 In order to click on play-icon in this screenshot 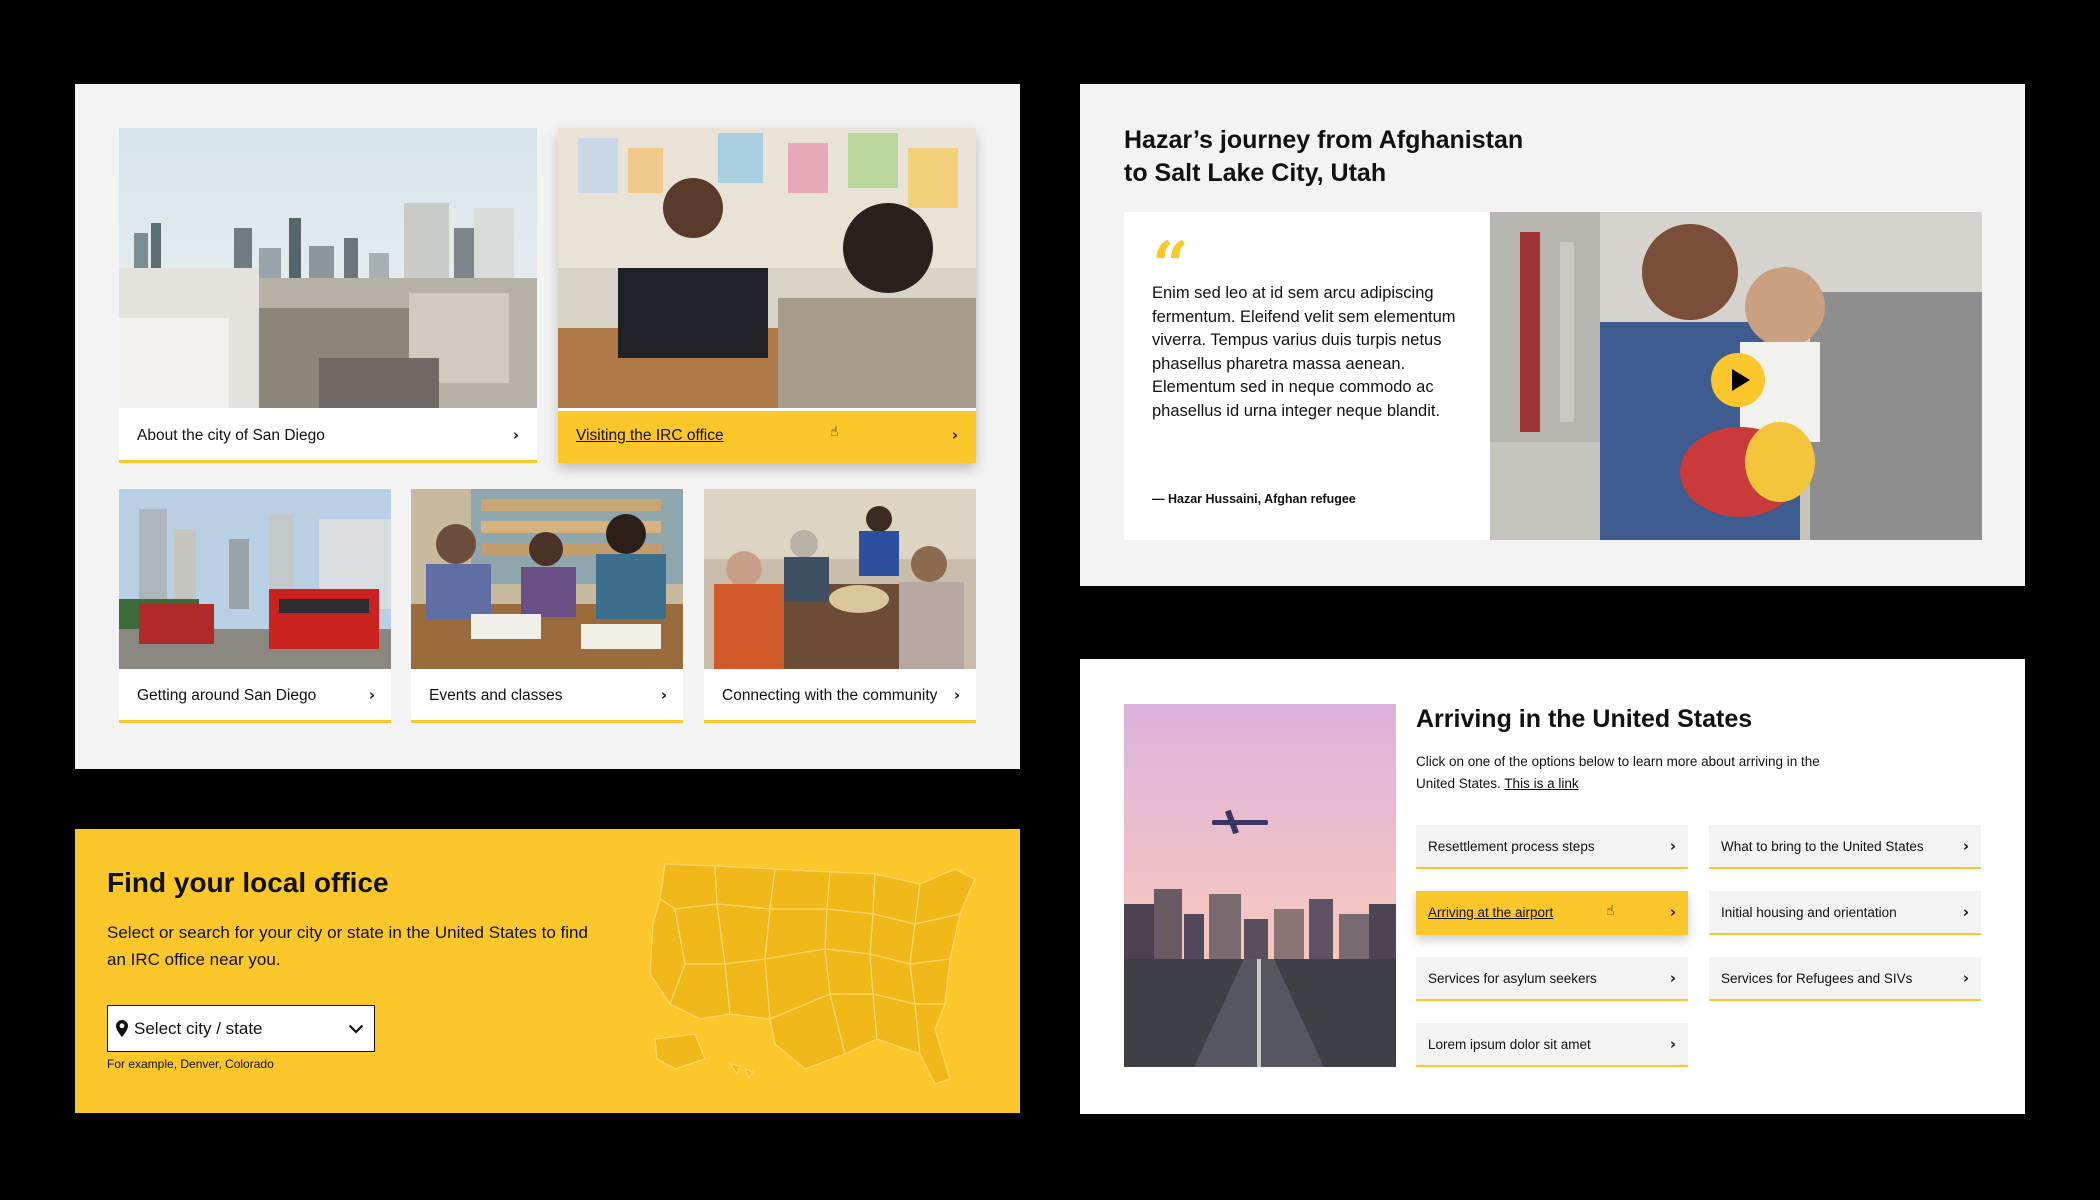, I will do `click(1740, 380)`.